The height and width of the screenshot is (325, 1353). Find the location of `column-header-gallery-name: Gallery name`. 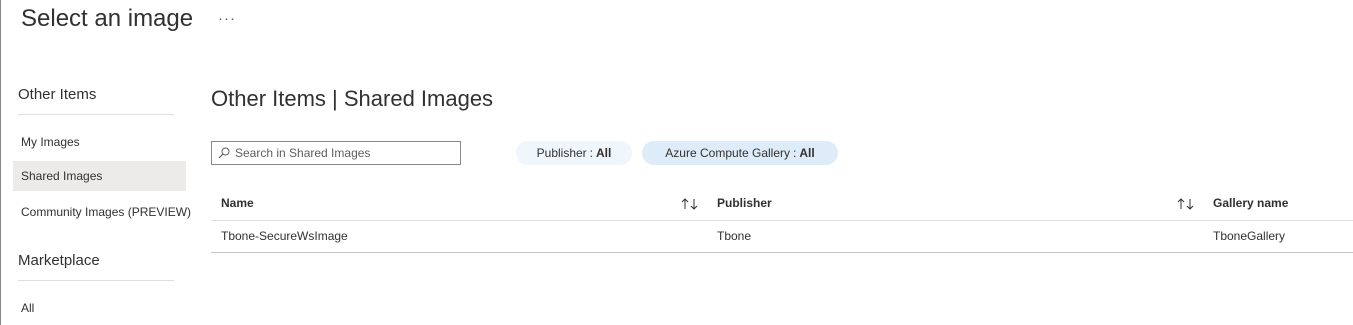

column-header-gallery-name: Gallery name is located at coordinates (1250, 203).